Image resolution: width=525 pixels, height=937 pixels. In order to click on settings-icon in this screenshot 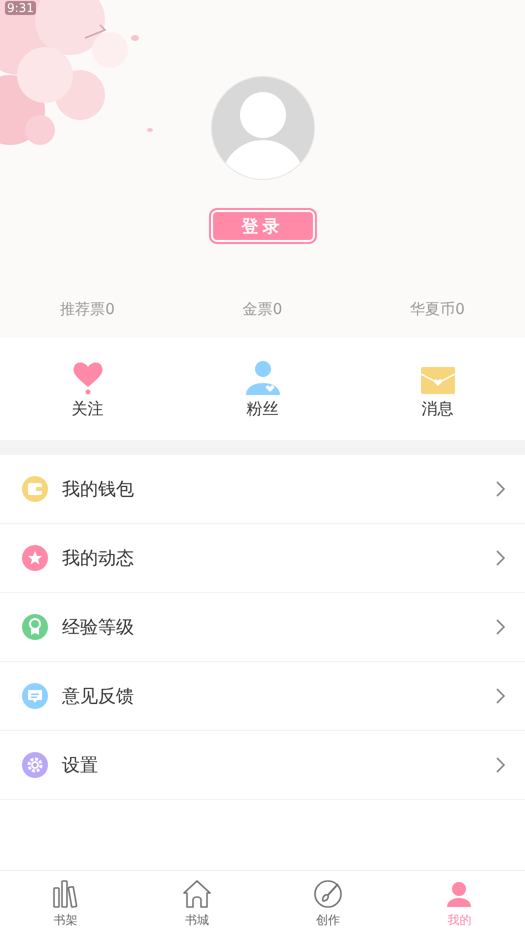, I will do `click(35, 765)`.